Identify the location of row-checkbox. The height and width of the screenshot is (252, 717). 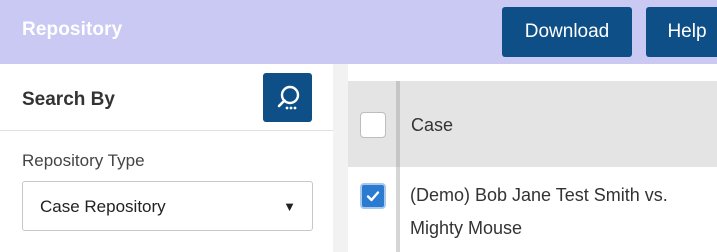
(373, 196).